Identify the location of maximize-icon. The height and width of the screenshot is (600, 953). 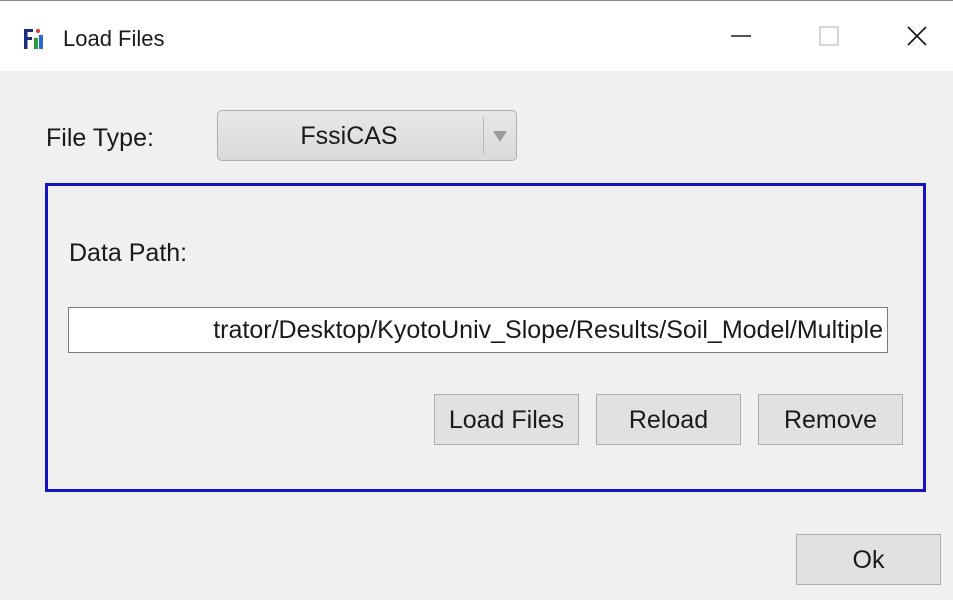
(829, 38).